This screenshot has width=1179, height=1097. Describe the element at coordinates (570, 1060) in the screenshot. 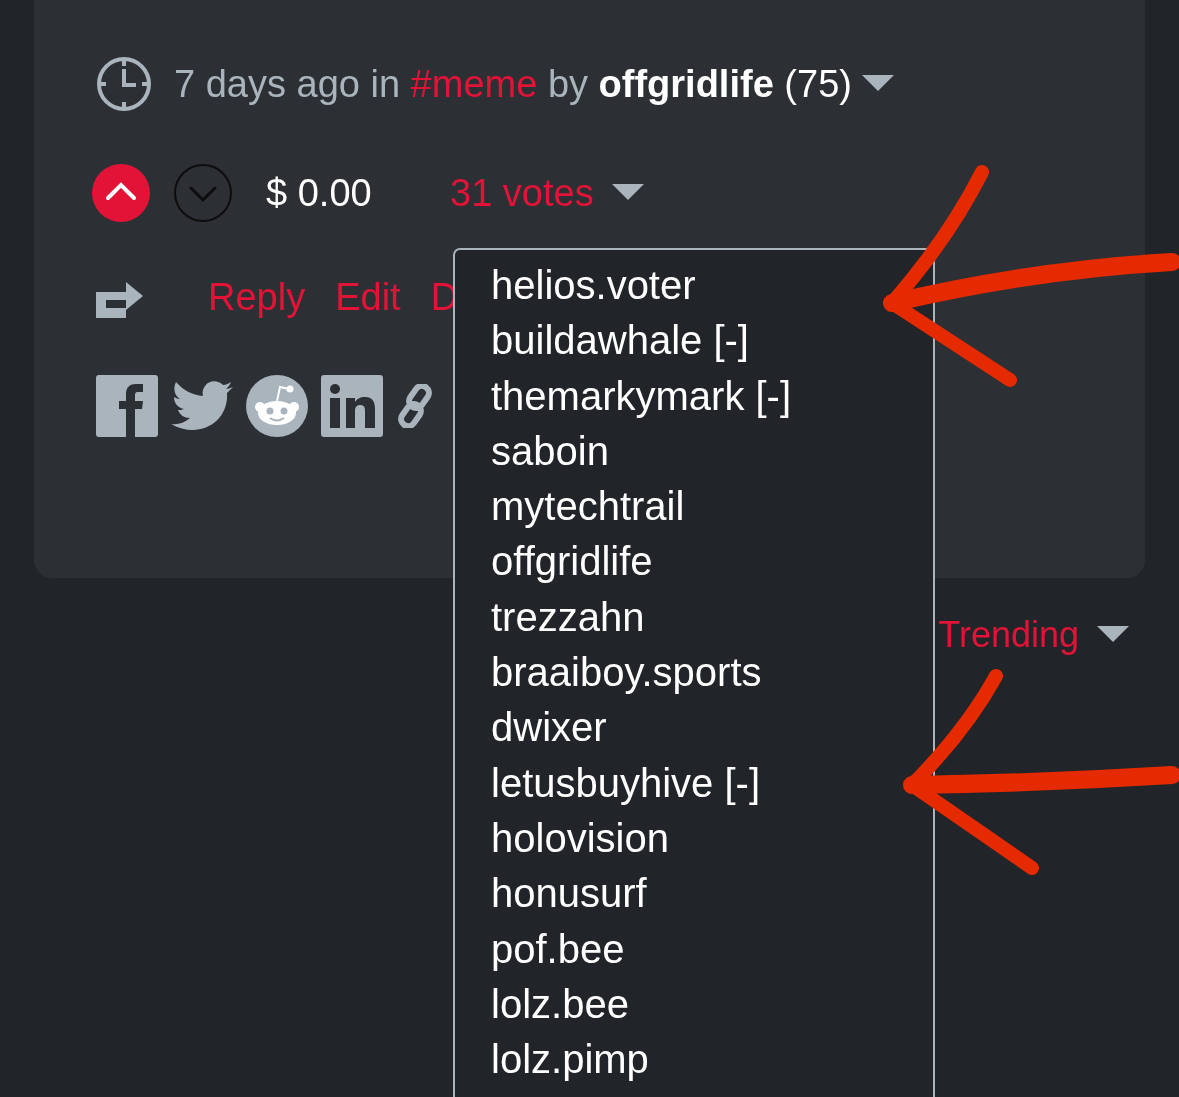

I see `voter-item: lolz.pimp` at that location.